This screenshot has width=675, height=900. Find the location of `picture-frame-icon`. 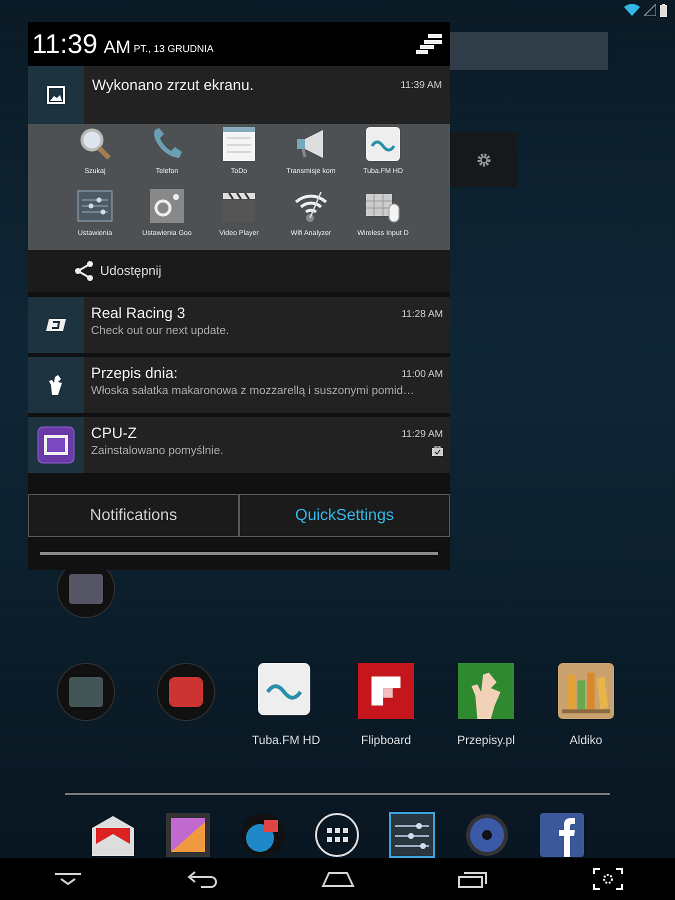

picture-frame-icon is located at coordinates (187, 835).